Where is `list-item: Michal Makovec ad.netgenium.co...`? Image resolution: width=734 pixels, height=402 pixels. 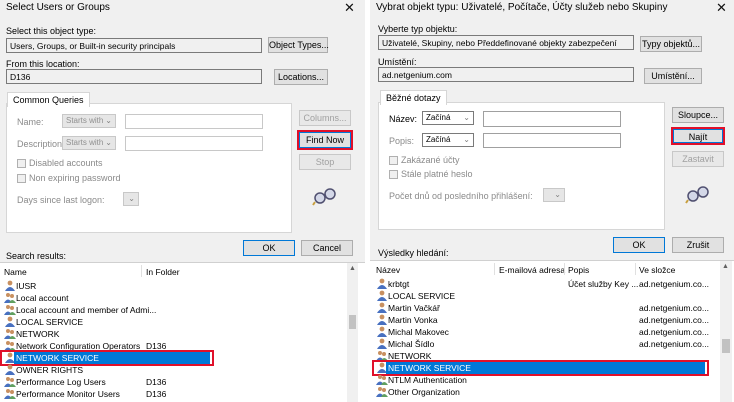 list-item: Michal Makovec ad.netgenium.co... is located at coordinates (546, 332).